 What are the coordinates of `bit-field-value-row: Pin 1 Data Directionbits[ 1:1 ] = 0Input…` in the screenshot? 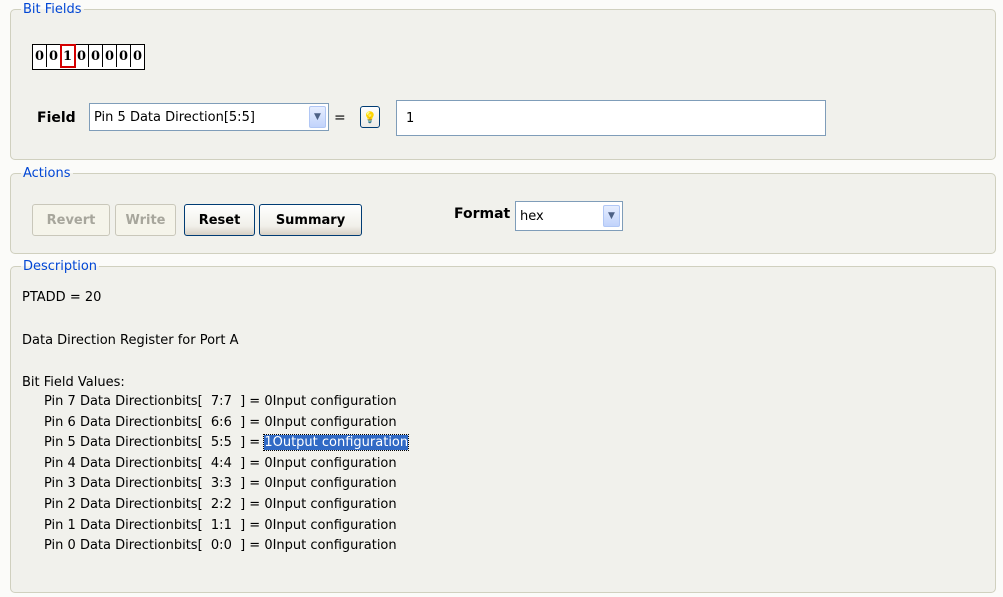 It's located at (220, 528).